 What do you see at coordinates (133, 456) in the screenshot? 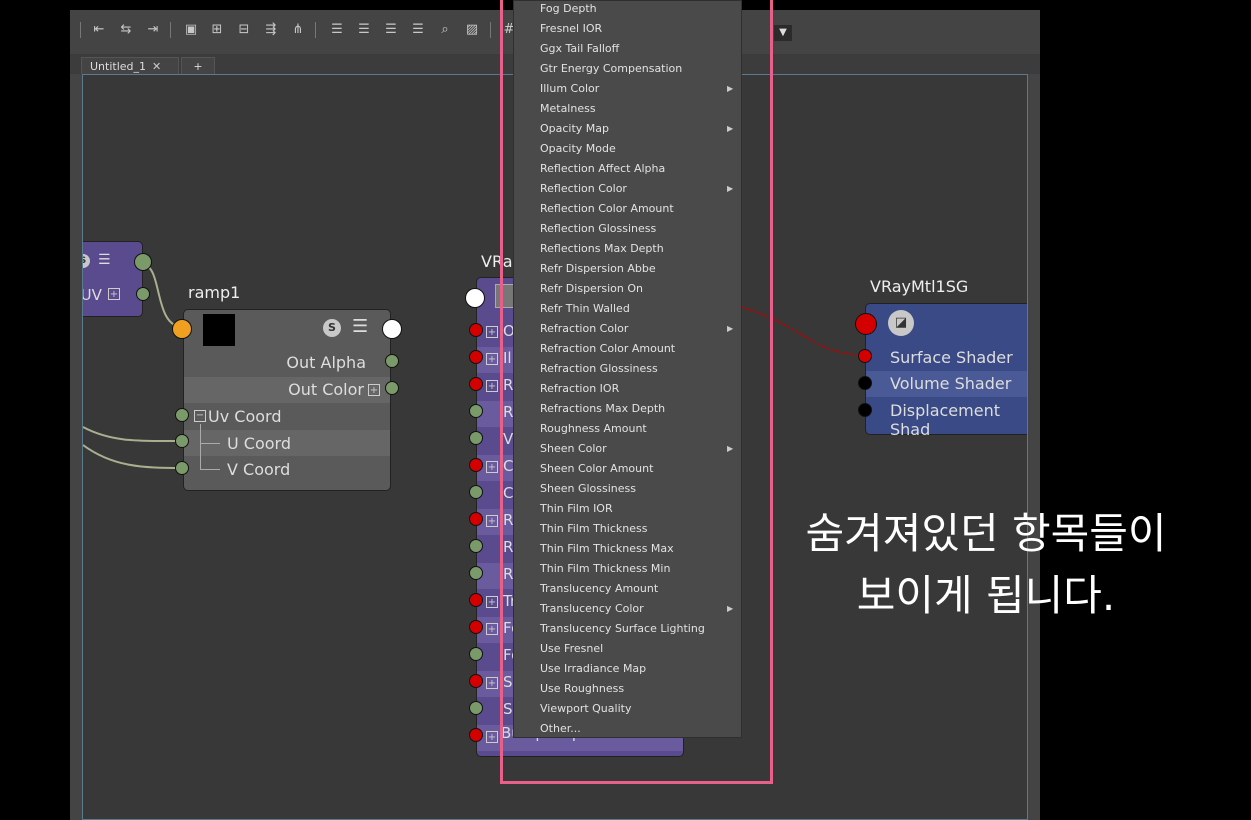
I see `wire-v-coord` at bounding box center [133, 456].